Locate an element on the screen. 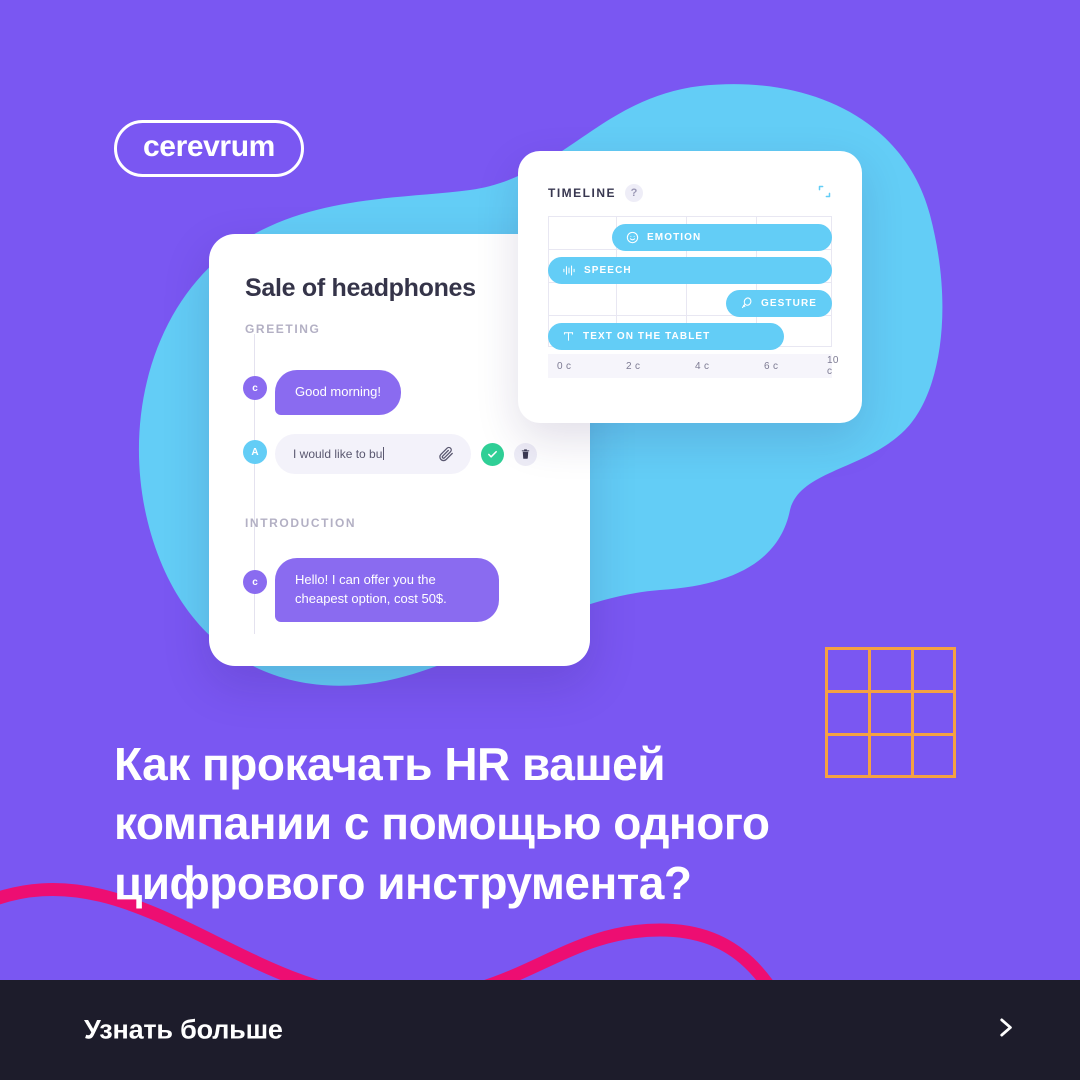 The image size is (1080, 1080). confirm-button is located at coordinates (492, 454).